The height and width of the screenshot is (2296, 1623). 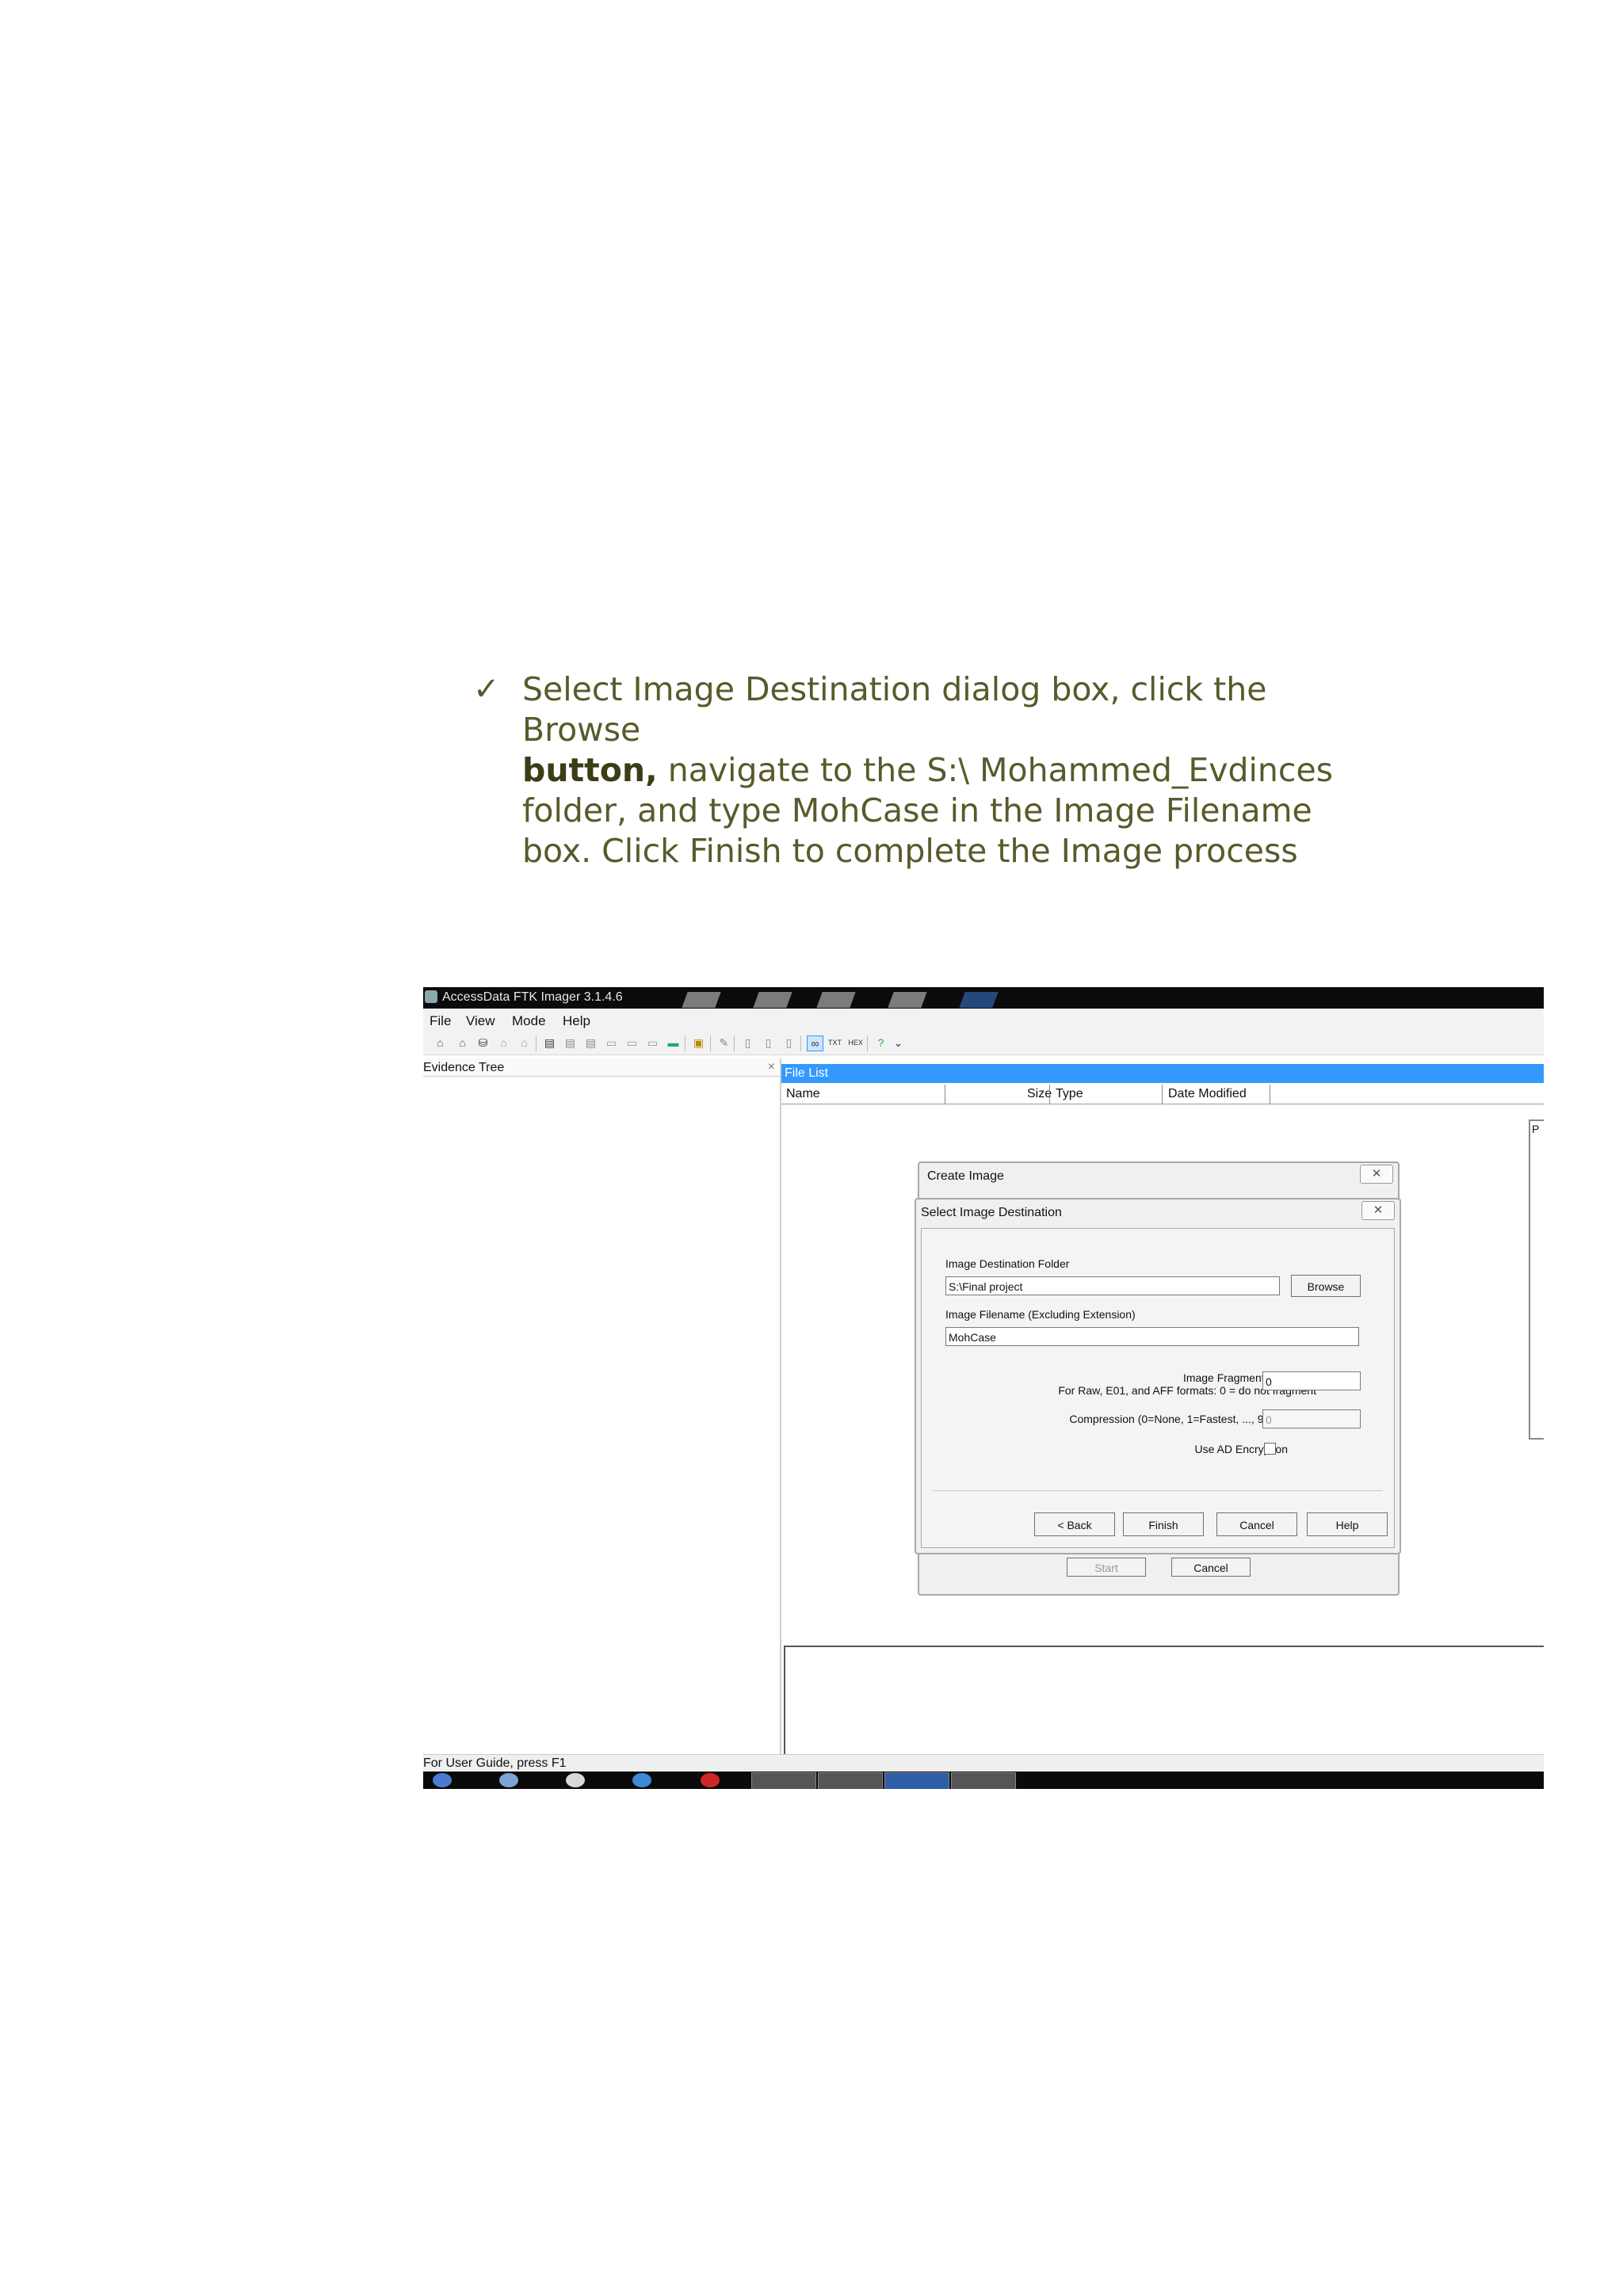 I want to click on save-icon: ▤, so click(x=590, y=1042).